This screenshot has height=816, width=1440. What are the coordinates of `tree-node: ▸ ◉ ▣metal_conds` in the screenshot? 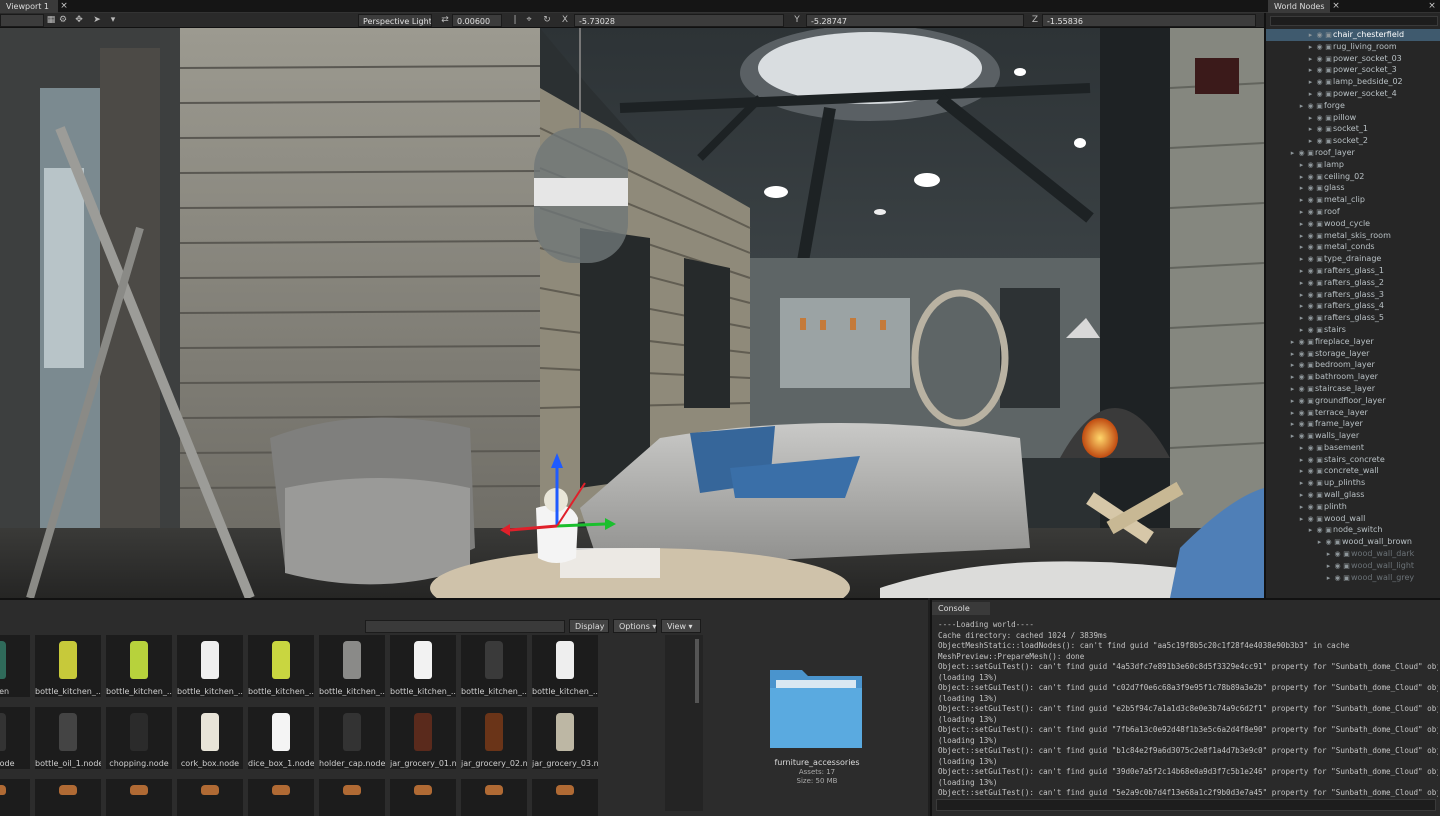 It's located at (1353, 247).